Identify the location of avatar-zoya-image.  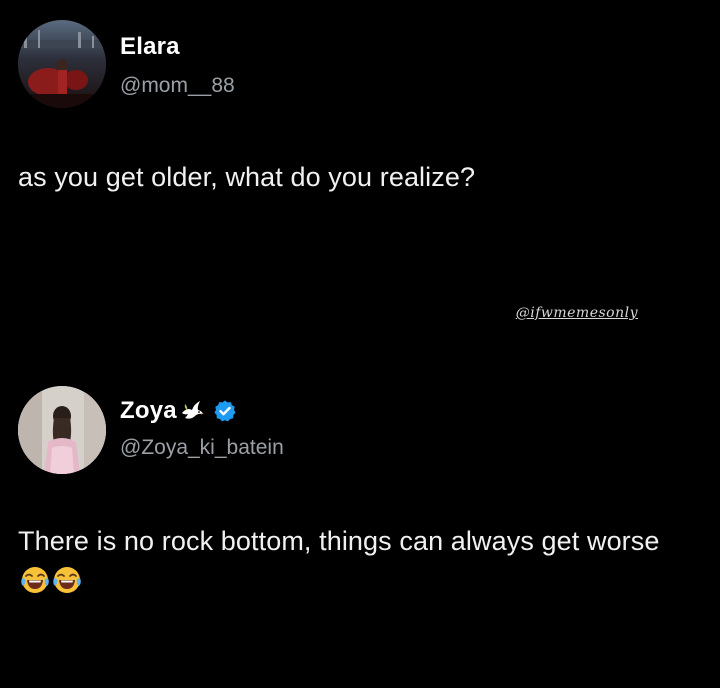
(62, 430).